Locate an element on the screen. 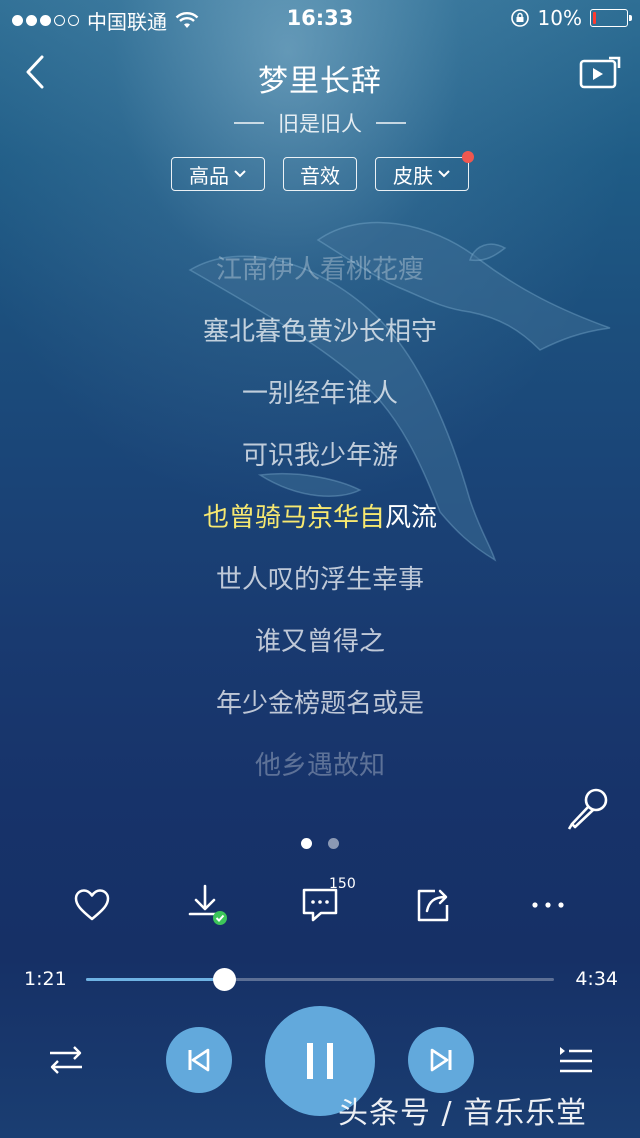 The image size is (640, 1138). share-button is located at coordinates (433, 905).